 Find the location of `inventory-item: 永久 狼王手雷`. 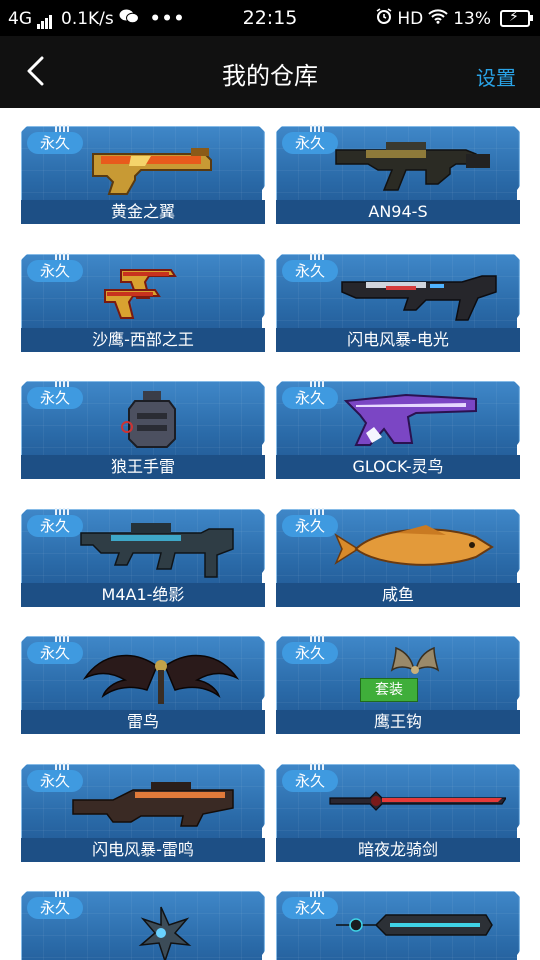

inventory-item: 永久 狼王手雷 is located at coordinates (143, 429).